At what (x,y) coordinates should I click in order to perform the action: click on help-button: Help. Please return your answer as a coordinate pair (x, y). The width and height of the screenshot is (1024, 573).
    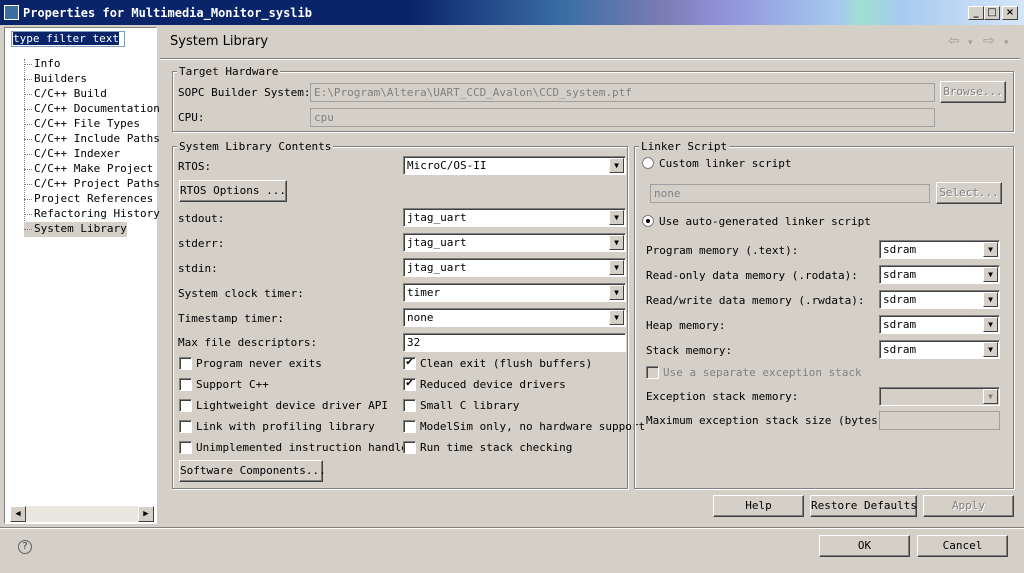
    Looking at the image, I should click on (758, 506).